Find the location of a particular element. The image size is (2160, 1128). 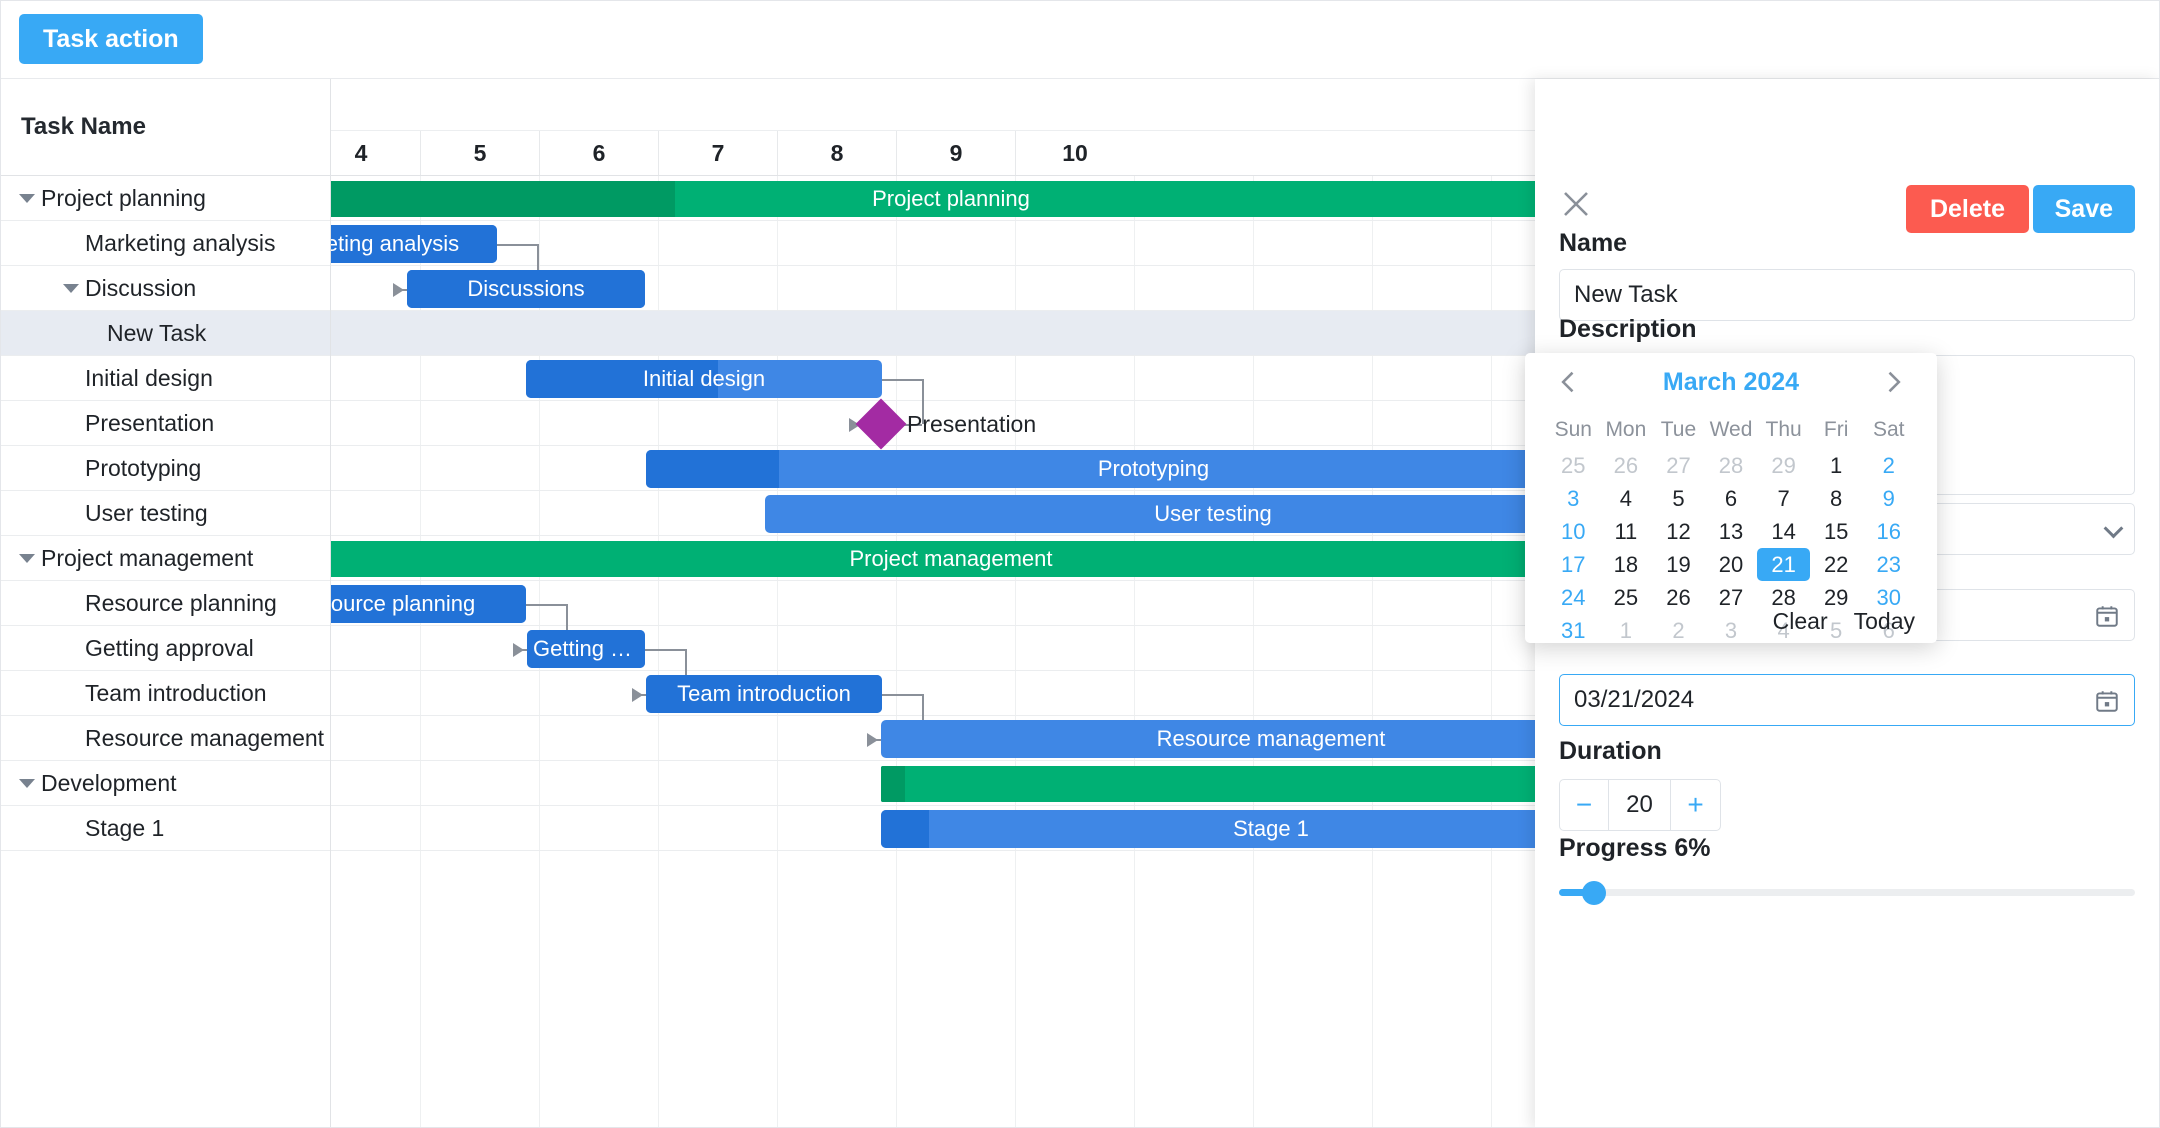

calendar-header: March 2024 is located at coordinates (1731, 382).